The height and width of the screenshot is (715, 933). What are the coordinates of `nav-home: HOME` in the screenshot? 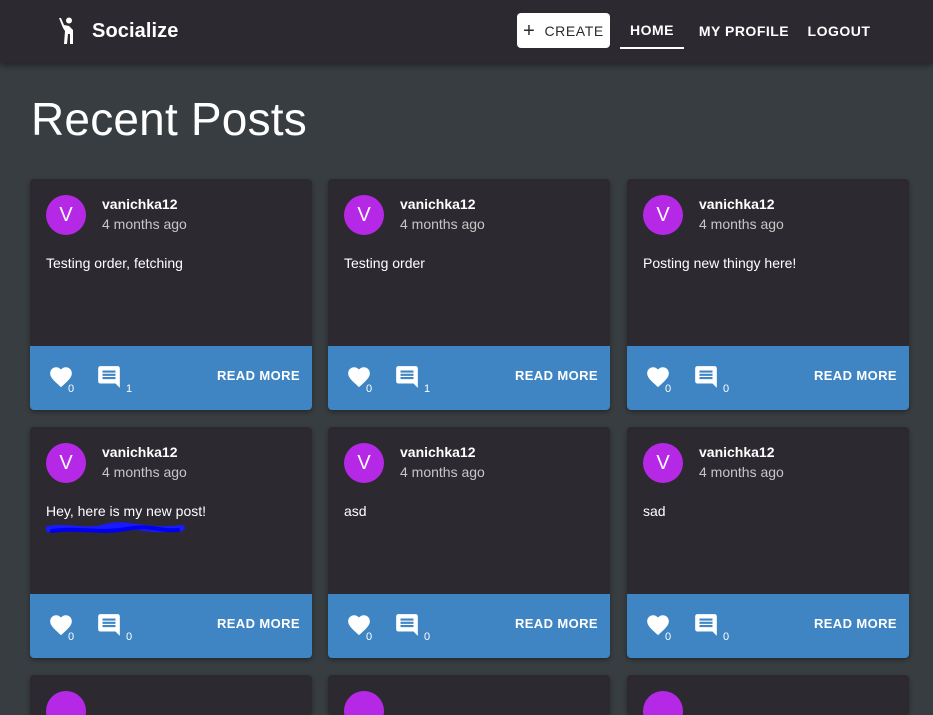 It's located at (652, 31).